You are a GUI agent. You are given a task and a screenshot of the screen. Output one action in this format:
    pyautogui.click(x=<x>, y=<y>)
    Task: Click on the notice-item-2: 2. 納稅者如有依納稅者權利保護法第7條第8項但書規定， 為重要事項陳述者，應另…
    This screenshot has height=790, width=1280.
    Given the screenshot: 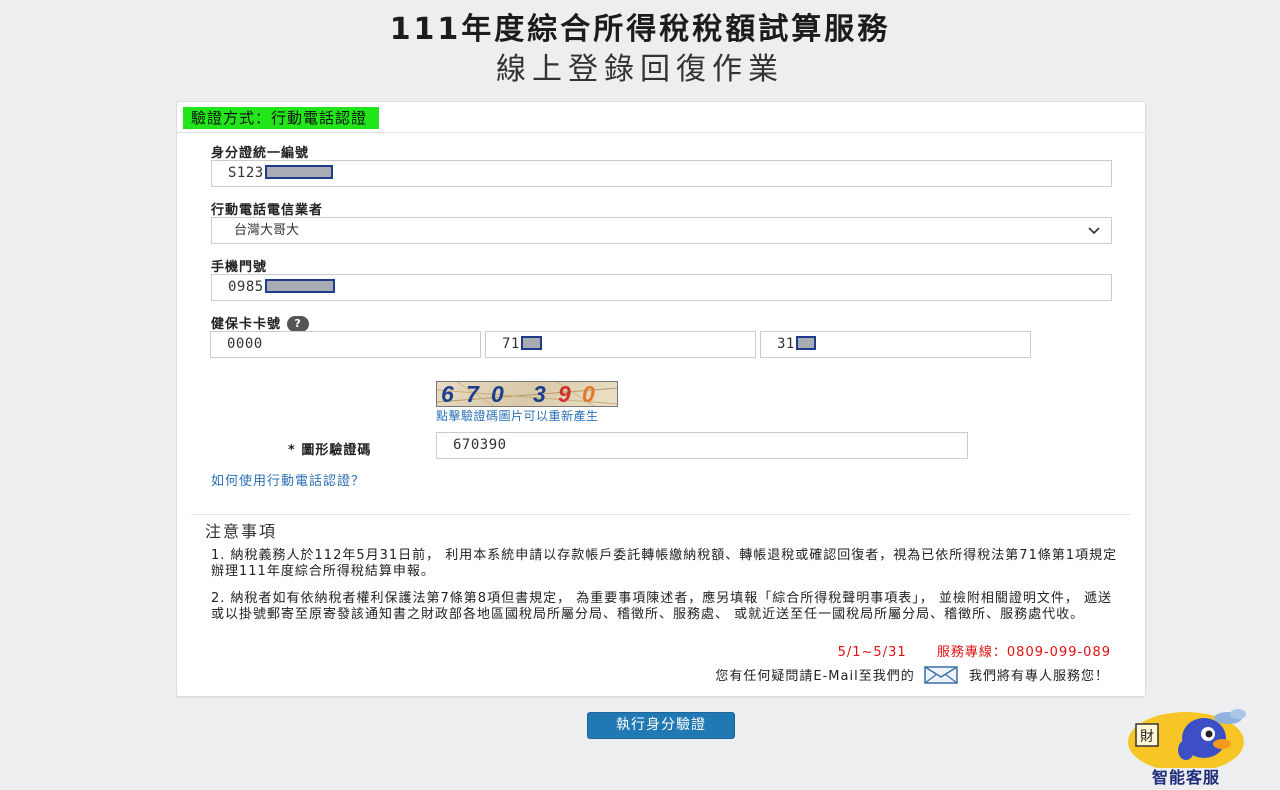 What is the action you would take?
    pyautogui.click(x=661, y=606)
    